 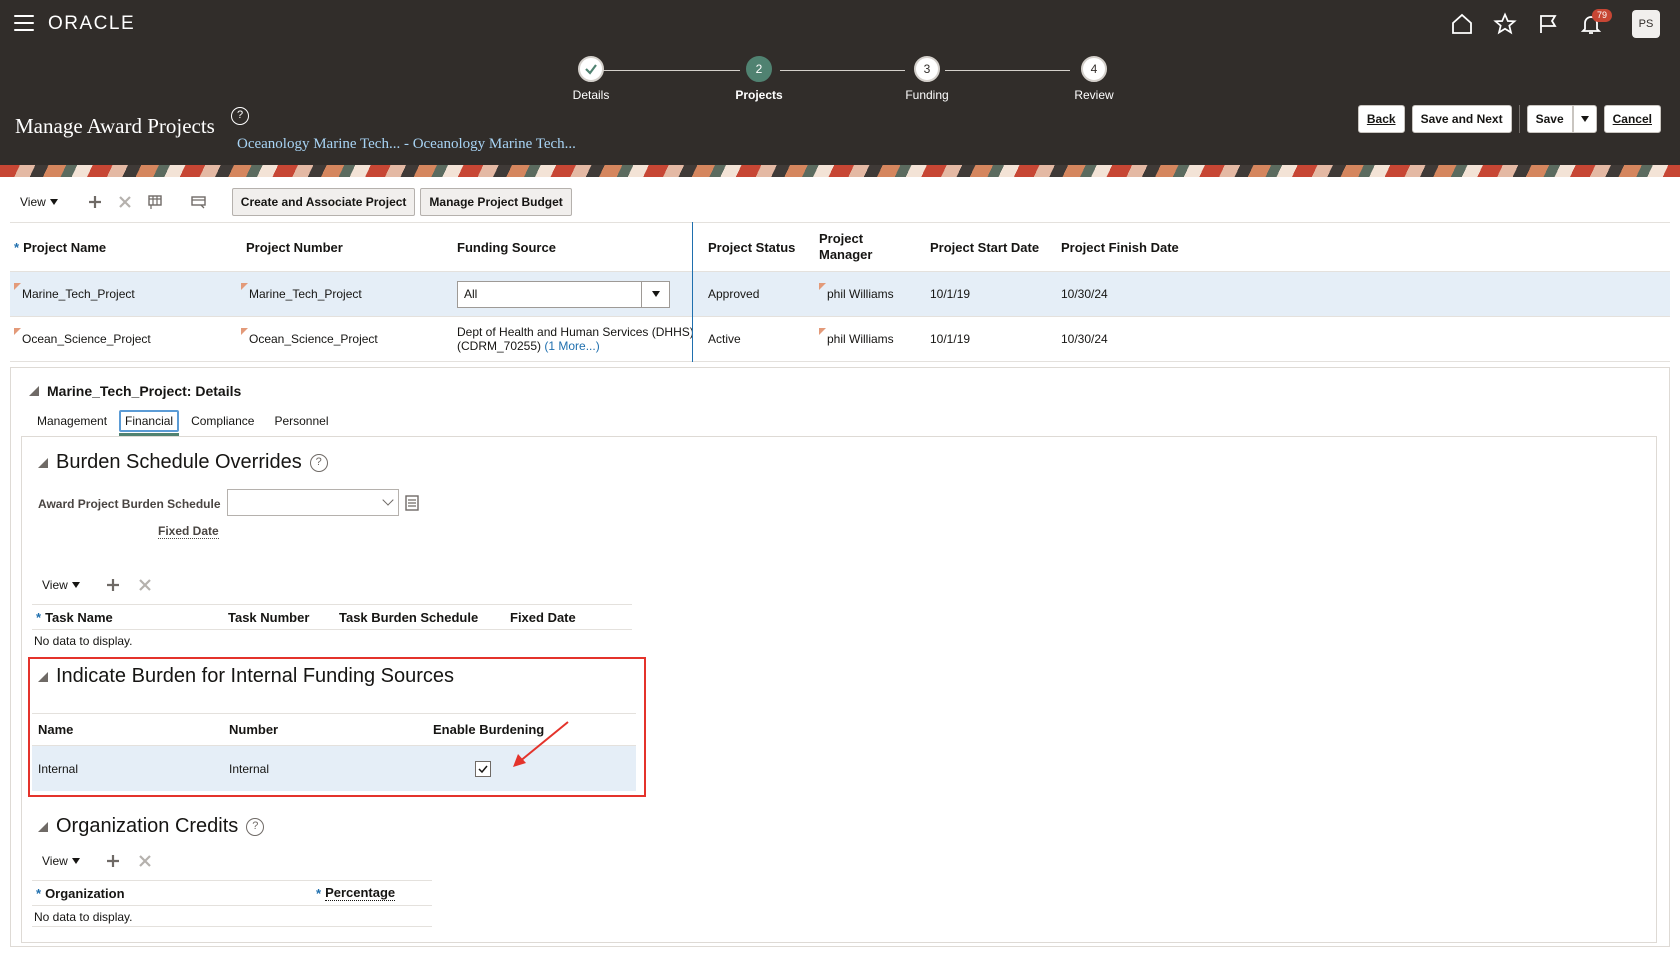 I want to click on train-stop-details: Details, so click(x=591, y=79).